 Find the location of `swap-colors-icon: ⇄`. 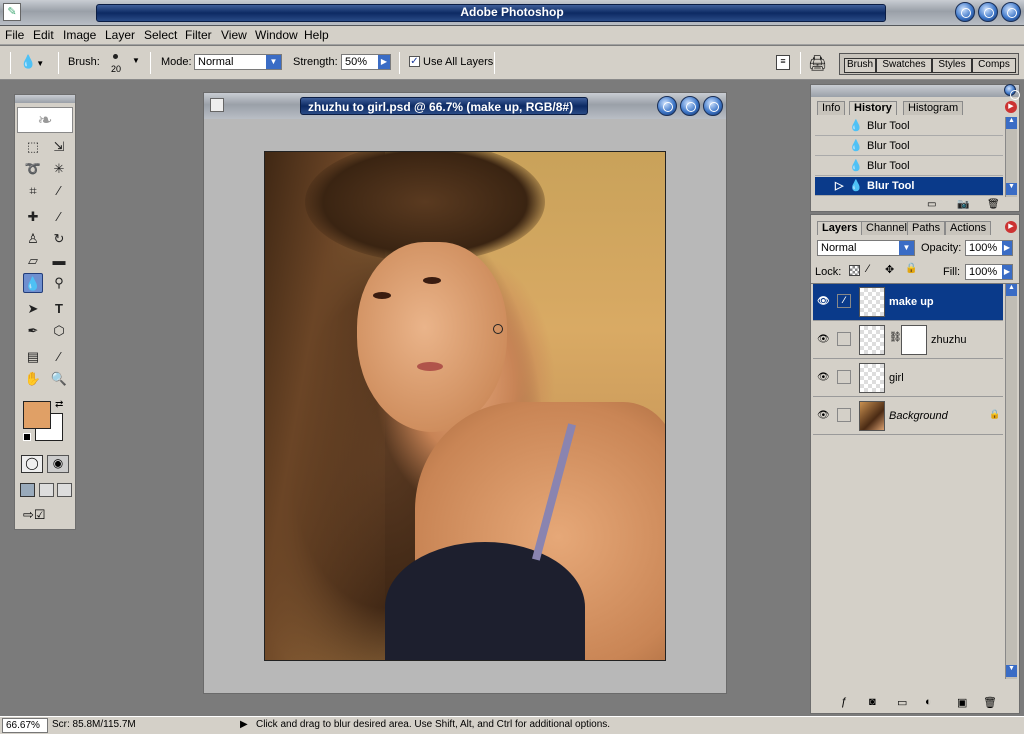

swap-colors-icon: ⇄ is located at coordinates (59, 404).